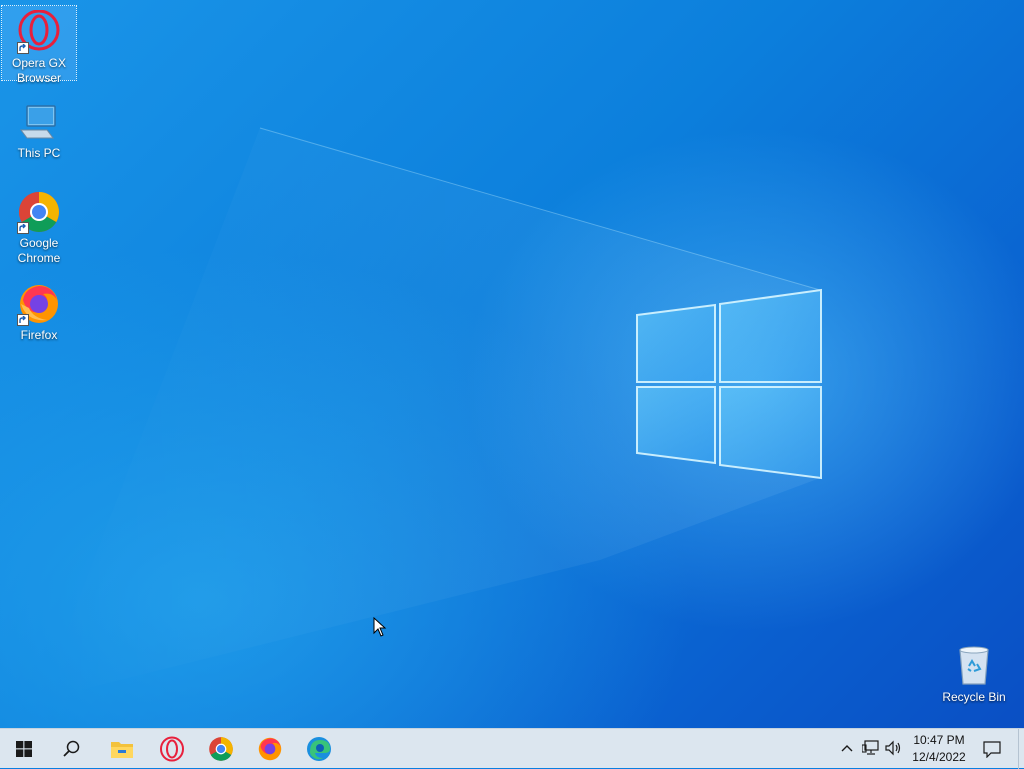 The width and height of the screenshot is (1024, 769). Describe the element at coordinates (39, 63) in the screenshot. I see `desktop-icon-label: Opera GX` at that location.